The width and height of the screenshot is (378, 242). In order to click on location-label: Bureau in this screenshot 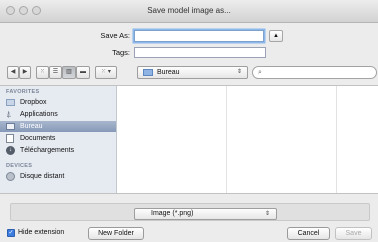, I will do `click(168, 72)`.